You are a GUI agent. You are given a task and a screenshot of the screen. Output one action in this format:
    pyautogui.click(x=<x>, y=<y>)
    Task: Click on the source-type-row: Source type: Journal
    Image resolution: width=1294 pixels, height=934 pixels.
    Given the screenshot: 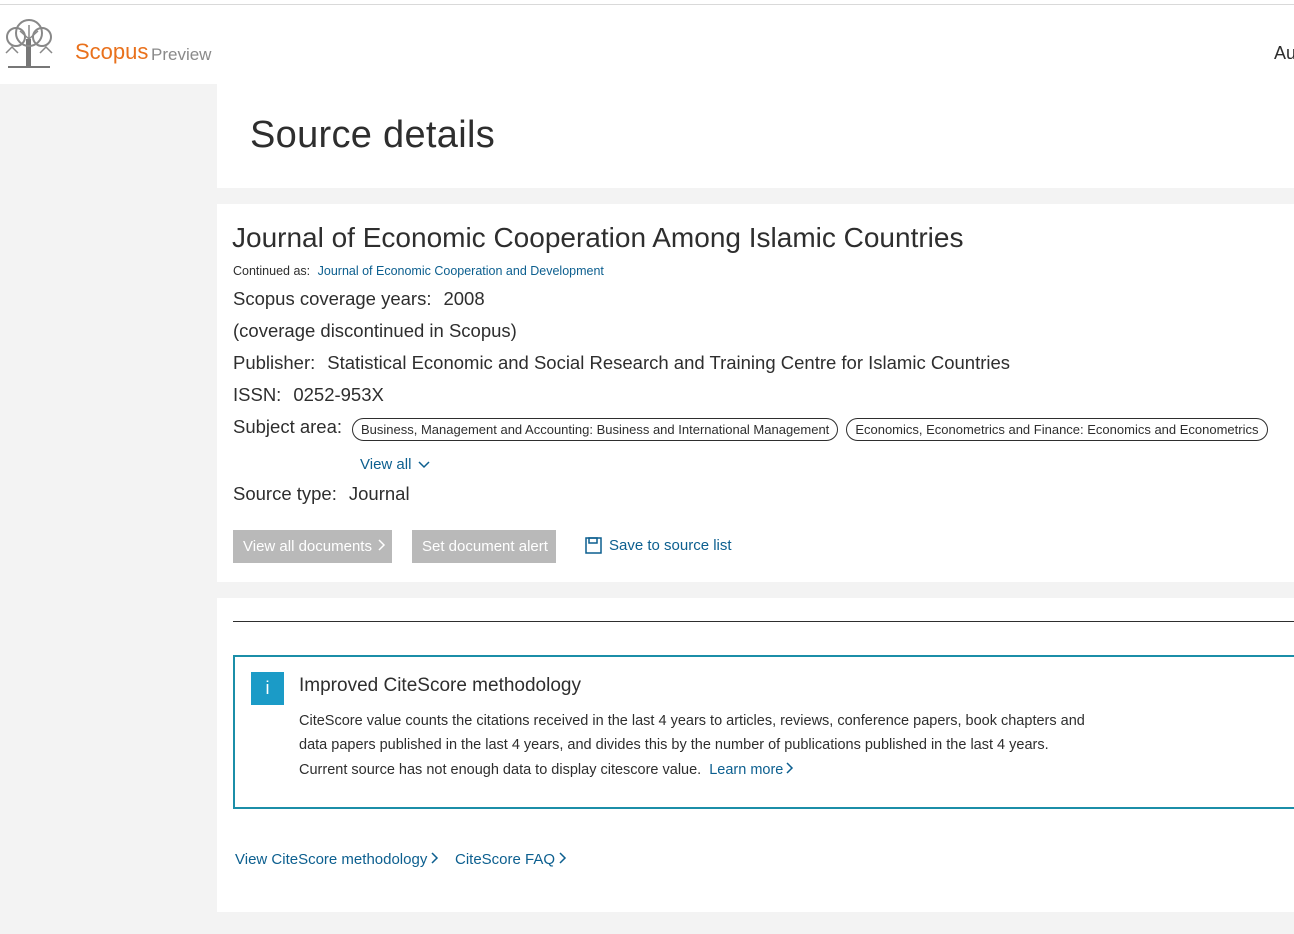 What is the action you would take?
    pyautogui.click(x=321, y=494)
    